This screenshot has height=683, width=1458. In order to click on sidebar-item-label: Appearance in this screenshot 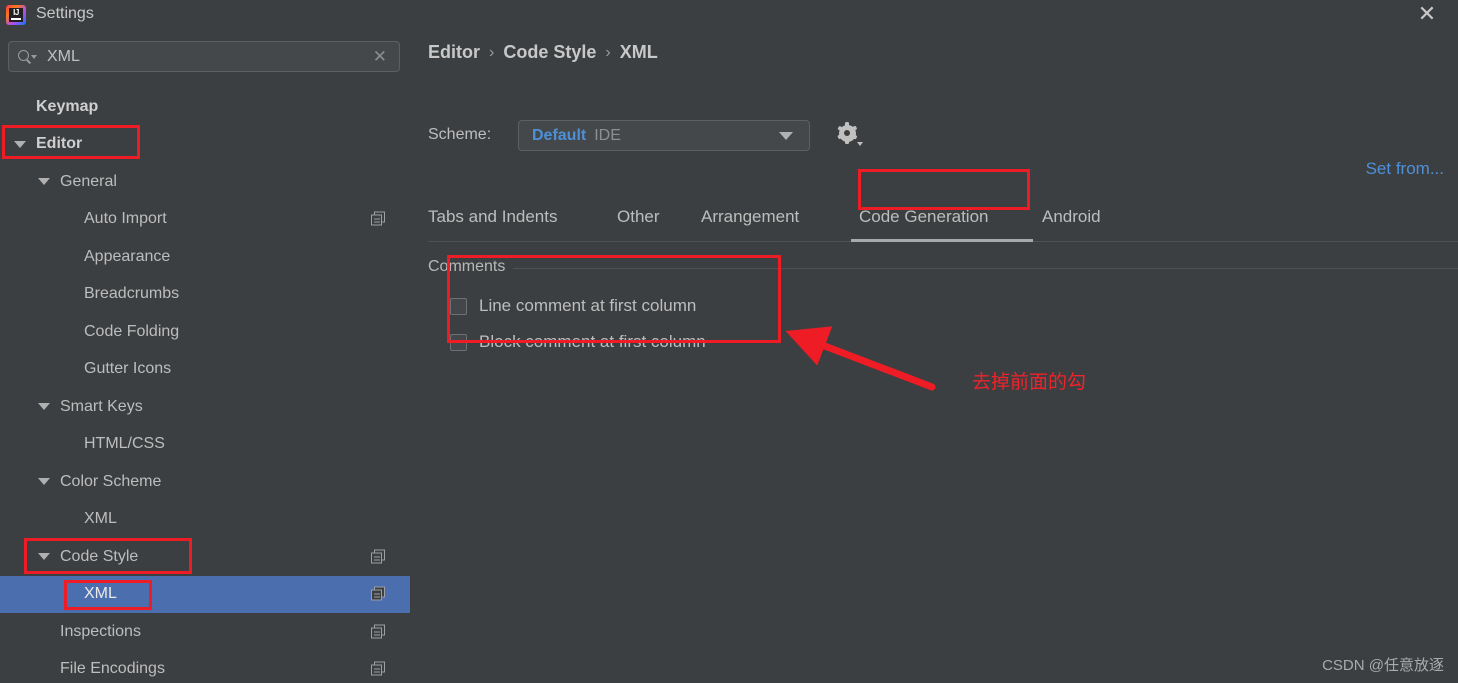, I will do `click(127, 256)`.